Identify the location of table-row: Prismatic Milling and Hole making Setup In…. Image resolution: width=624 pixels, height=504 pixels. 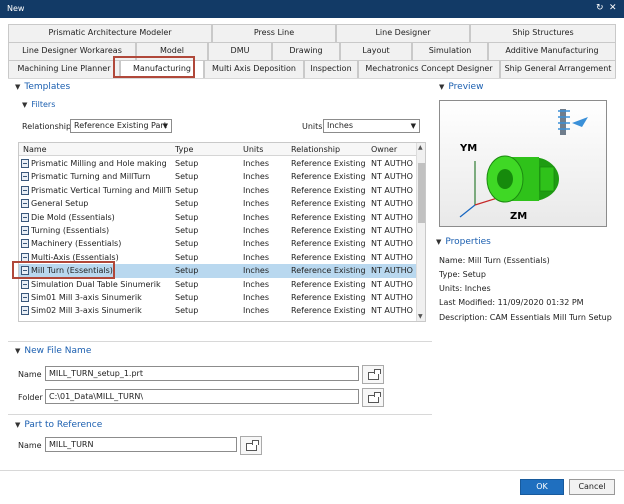
(218, 163).